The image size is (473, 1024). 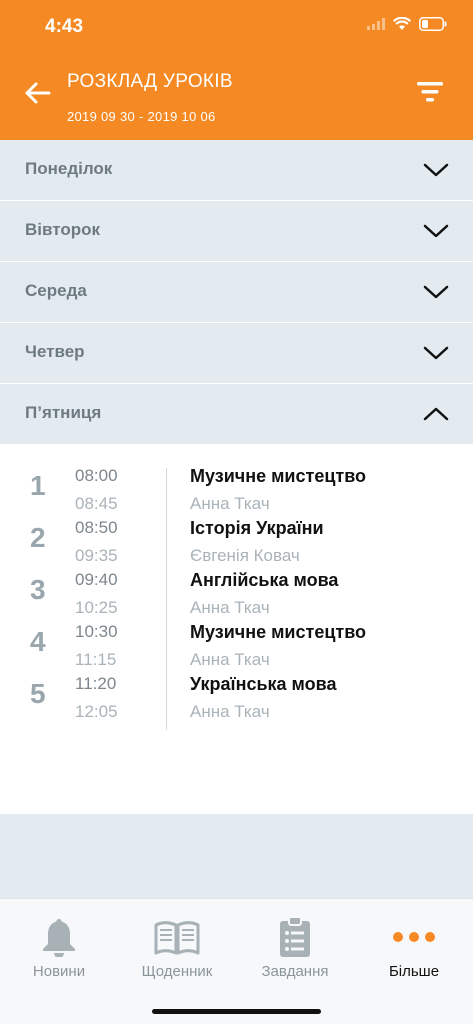 I want to click on day-row-wednesday: Середа, so click(x=236, y=292).